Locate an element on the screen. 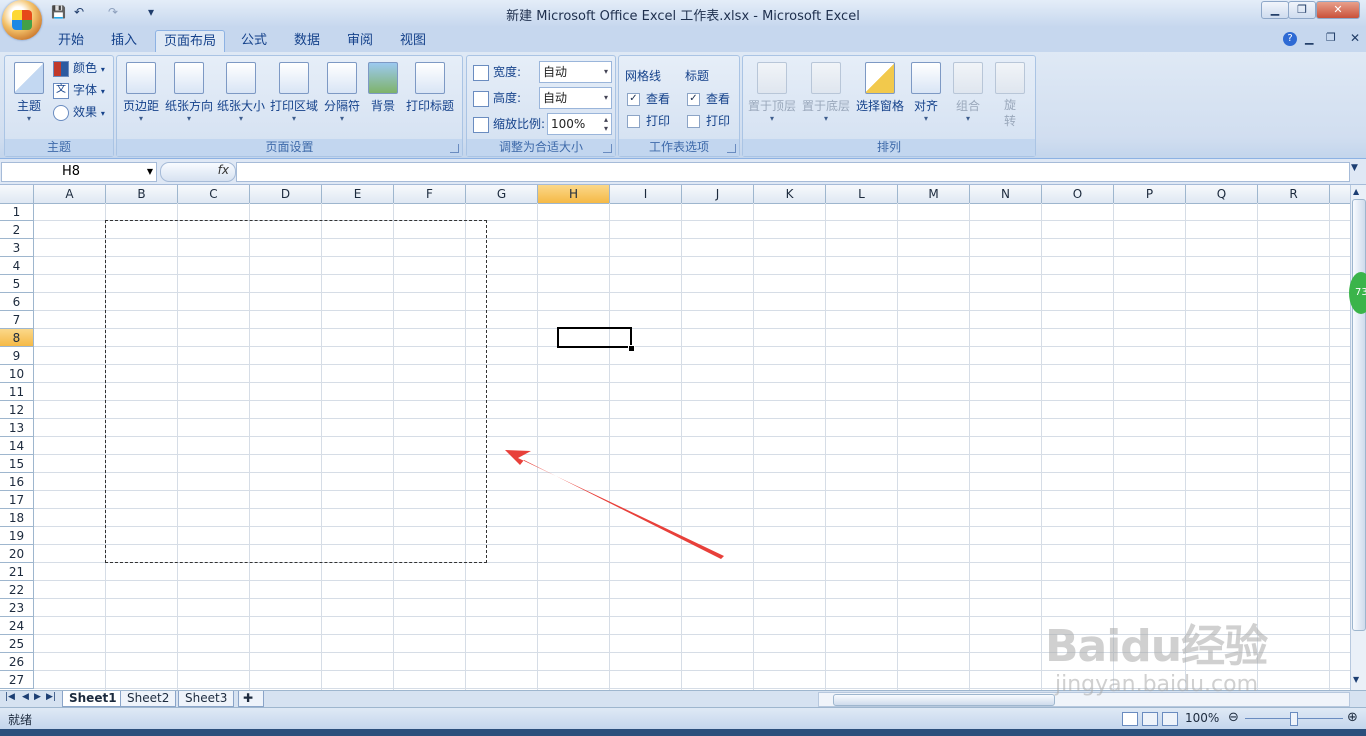 Image resolution: width=1366 pixels, height=736 pixels. breaks-button: 分隔符 ▾ is located at coordinates (342, 93).